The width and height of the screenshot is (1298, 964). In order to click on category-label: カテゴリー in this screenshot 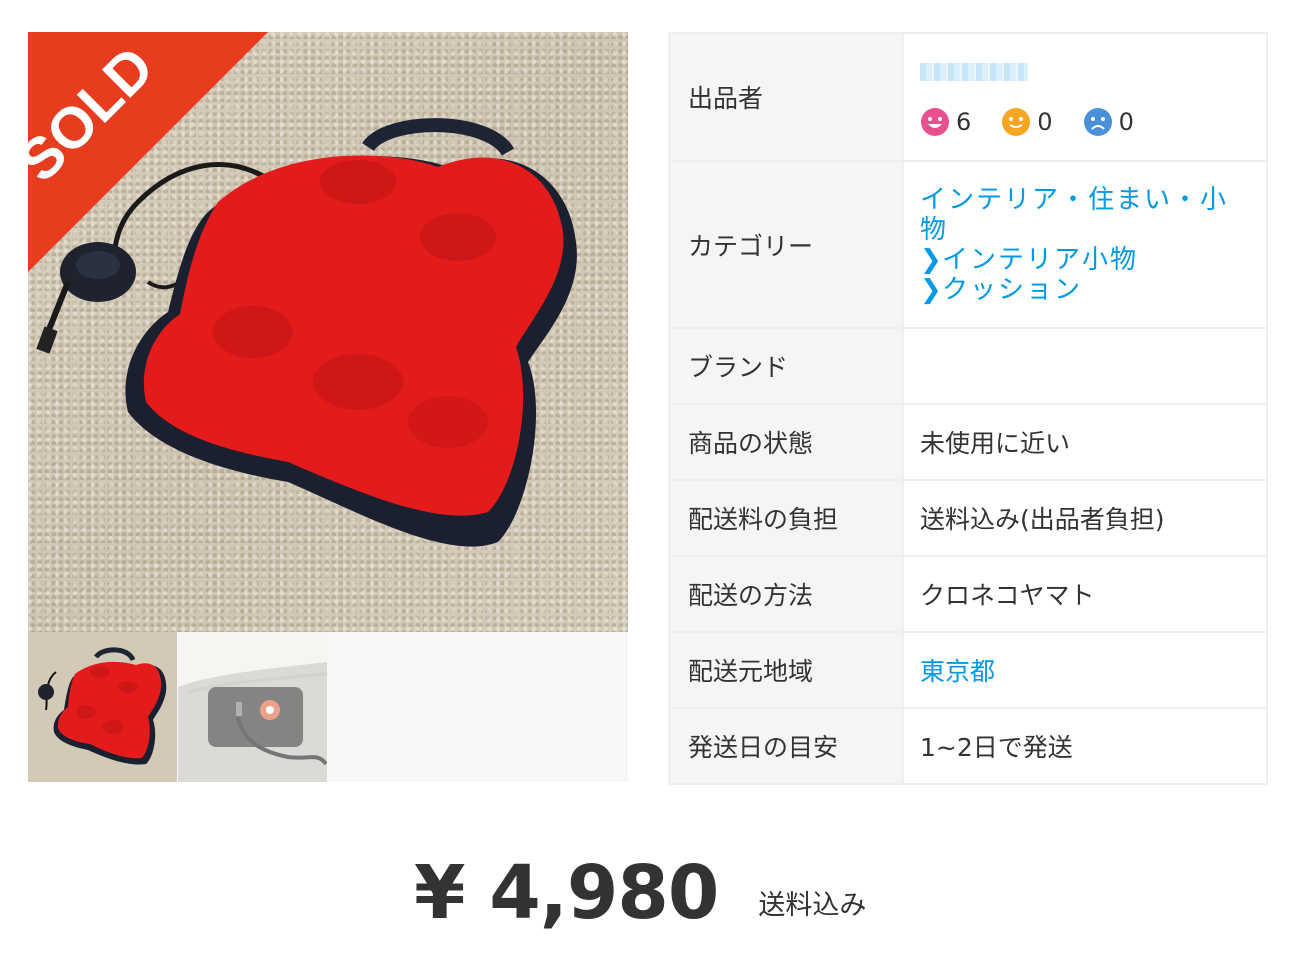, I will do `click(786, 244)`.